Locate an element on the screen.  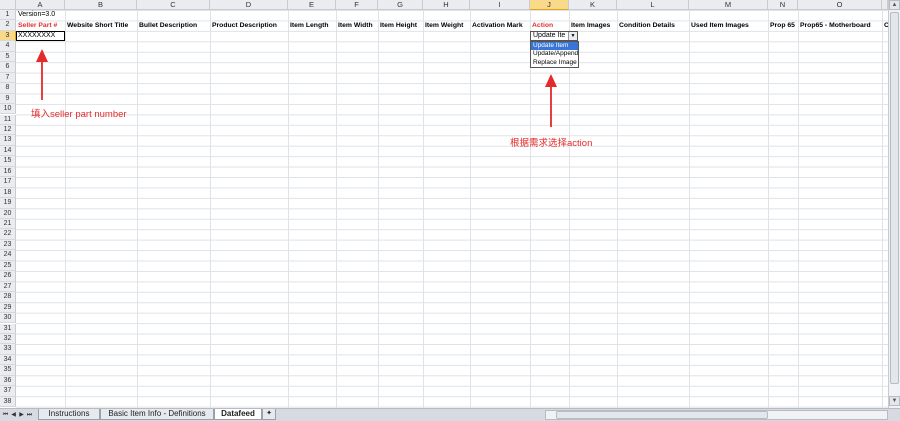
arrow-to-seller-part is located at coordinates (42, 74).